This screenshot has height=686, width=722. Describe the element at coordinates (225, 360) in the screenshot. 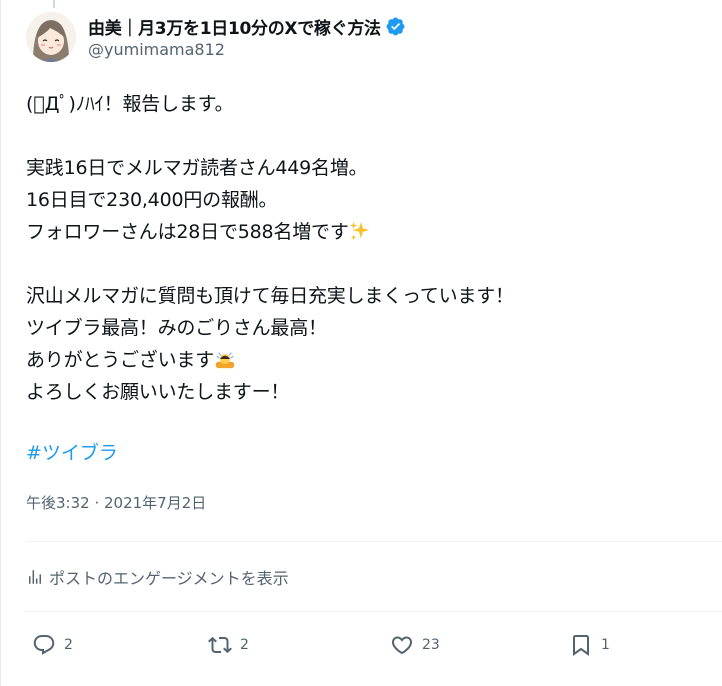

I see `person-bowing-emoji-icon` at that location.